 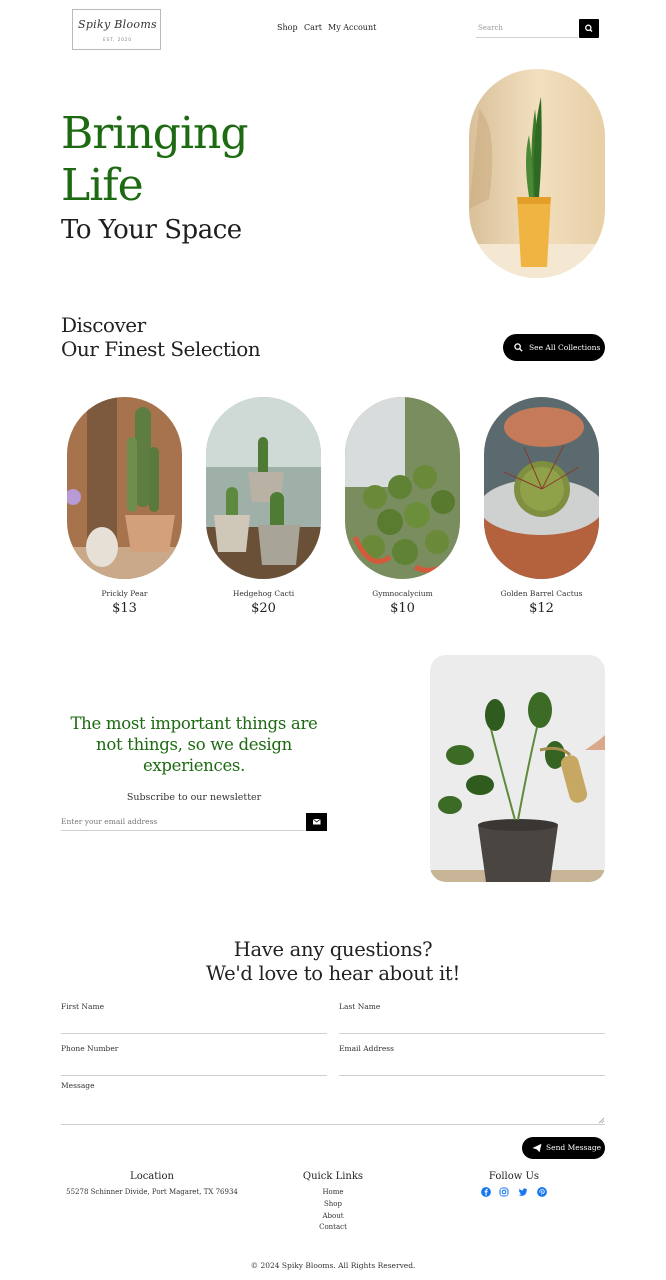 What do you see at coordinates (472, 1033) in the screenshot?
I see `last-name-field` at bounding box center [472, 1033].